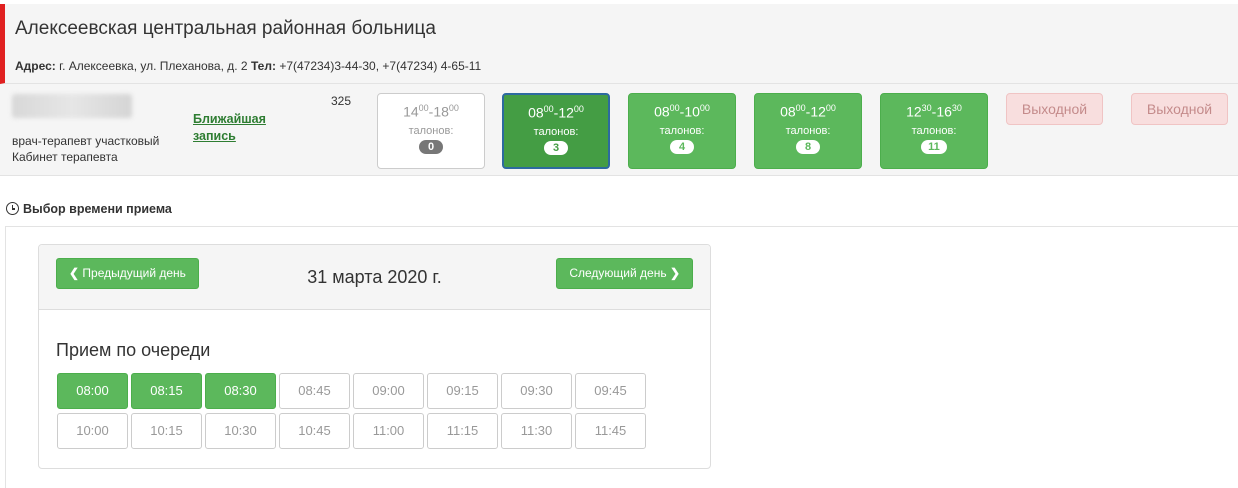  What do you see at coordinates (388, 391) in the screenshot?
I see `time-slot-button: 09:00` at bounding box center [388, 391].